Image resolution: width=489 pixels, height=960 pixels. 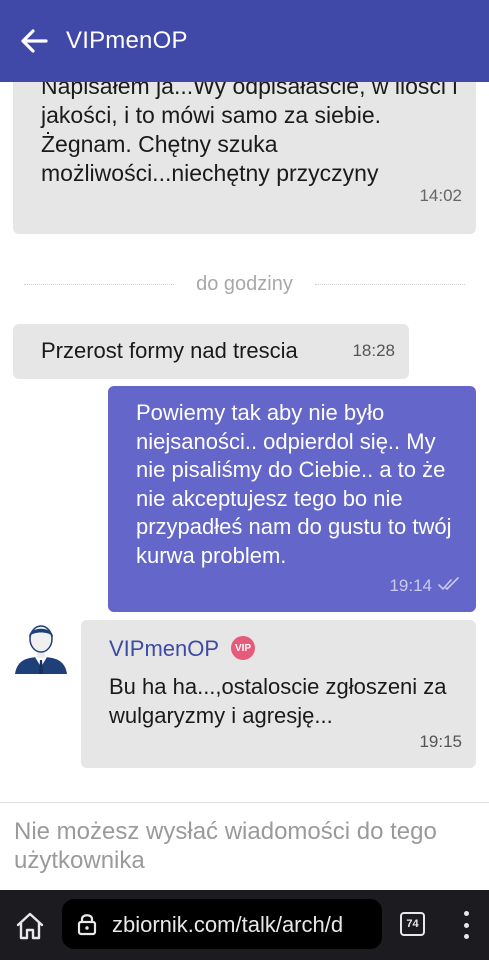 What do you see at coordinates (127, 40) in the screenshot?
I see `conversation-title: VIPmenOP` at bounding box center [127, 40].